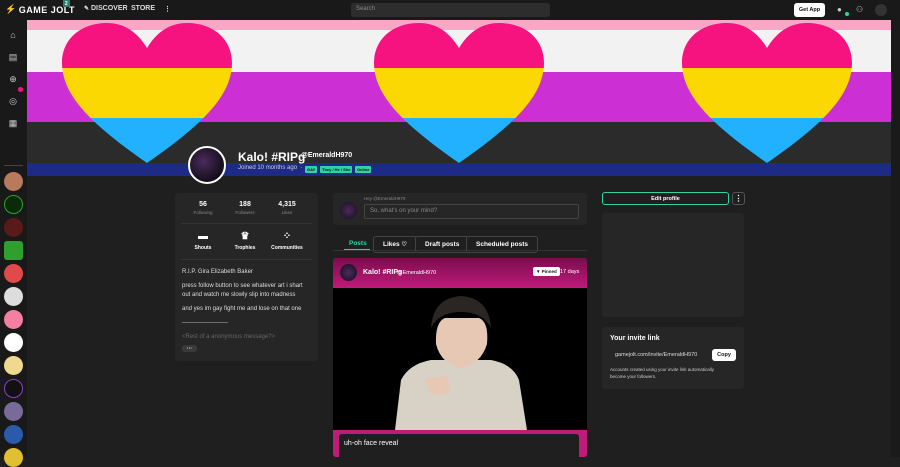 The width and height of the screenshot is (900, 467). Describe the element at coordinates (203, 212) in the screenshot. I see `stat-label: Following` at that location.